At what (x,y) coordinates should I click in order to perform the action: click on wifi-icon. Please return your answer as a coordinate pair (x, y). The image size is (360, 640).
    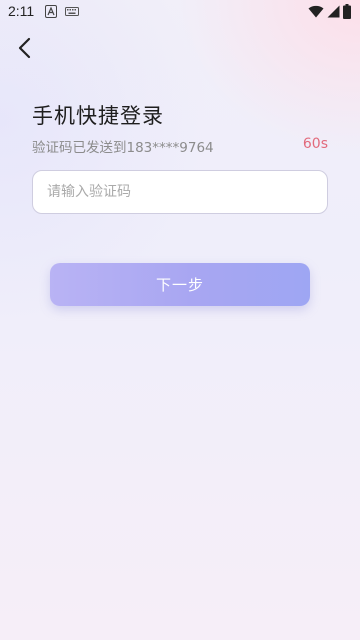
    Looking at the image, I should click on (316, 11).